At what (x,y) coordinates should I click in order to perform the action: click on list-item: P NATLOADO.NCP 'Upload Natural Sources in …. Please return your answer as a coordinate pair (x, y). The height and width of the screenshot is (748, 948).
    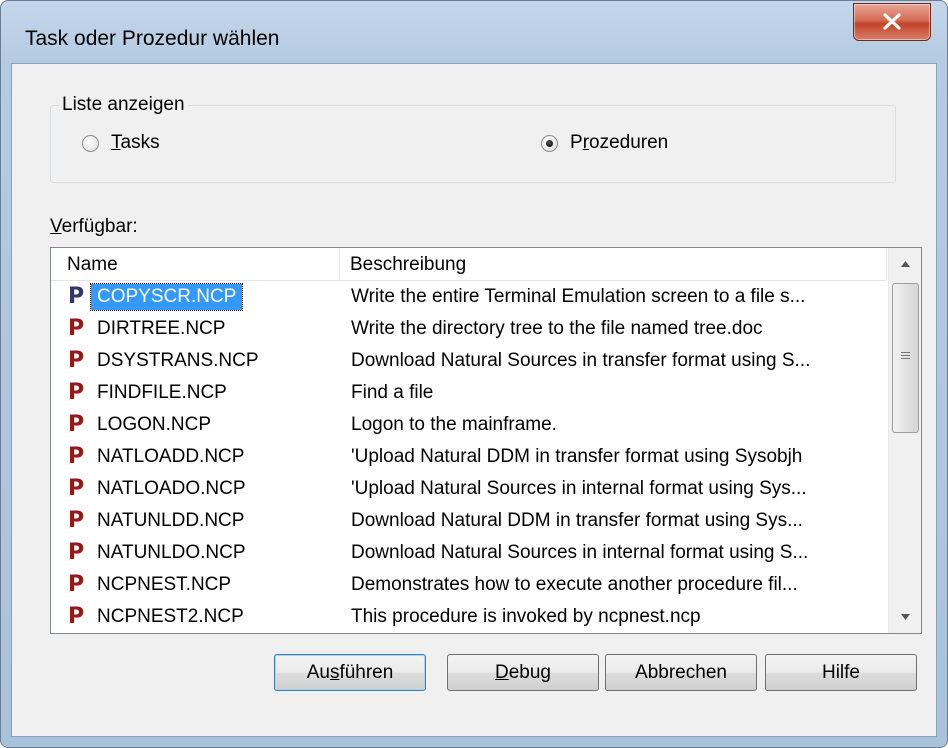
    Looking at the image, I should click on (469, 489).